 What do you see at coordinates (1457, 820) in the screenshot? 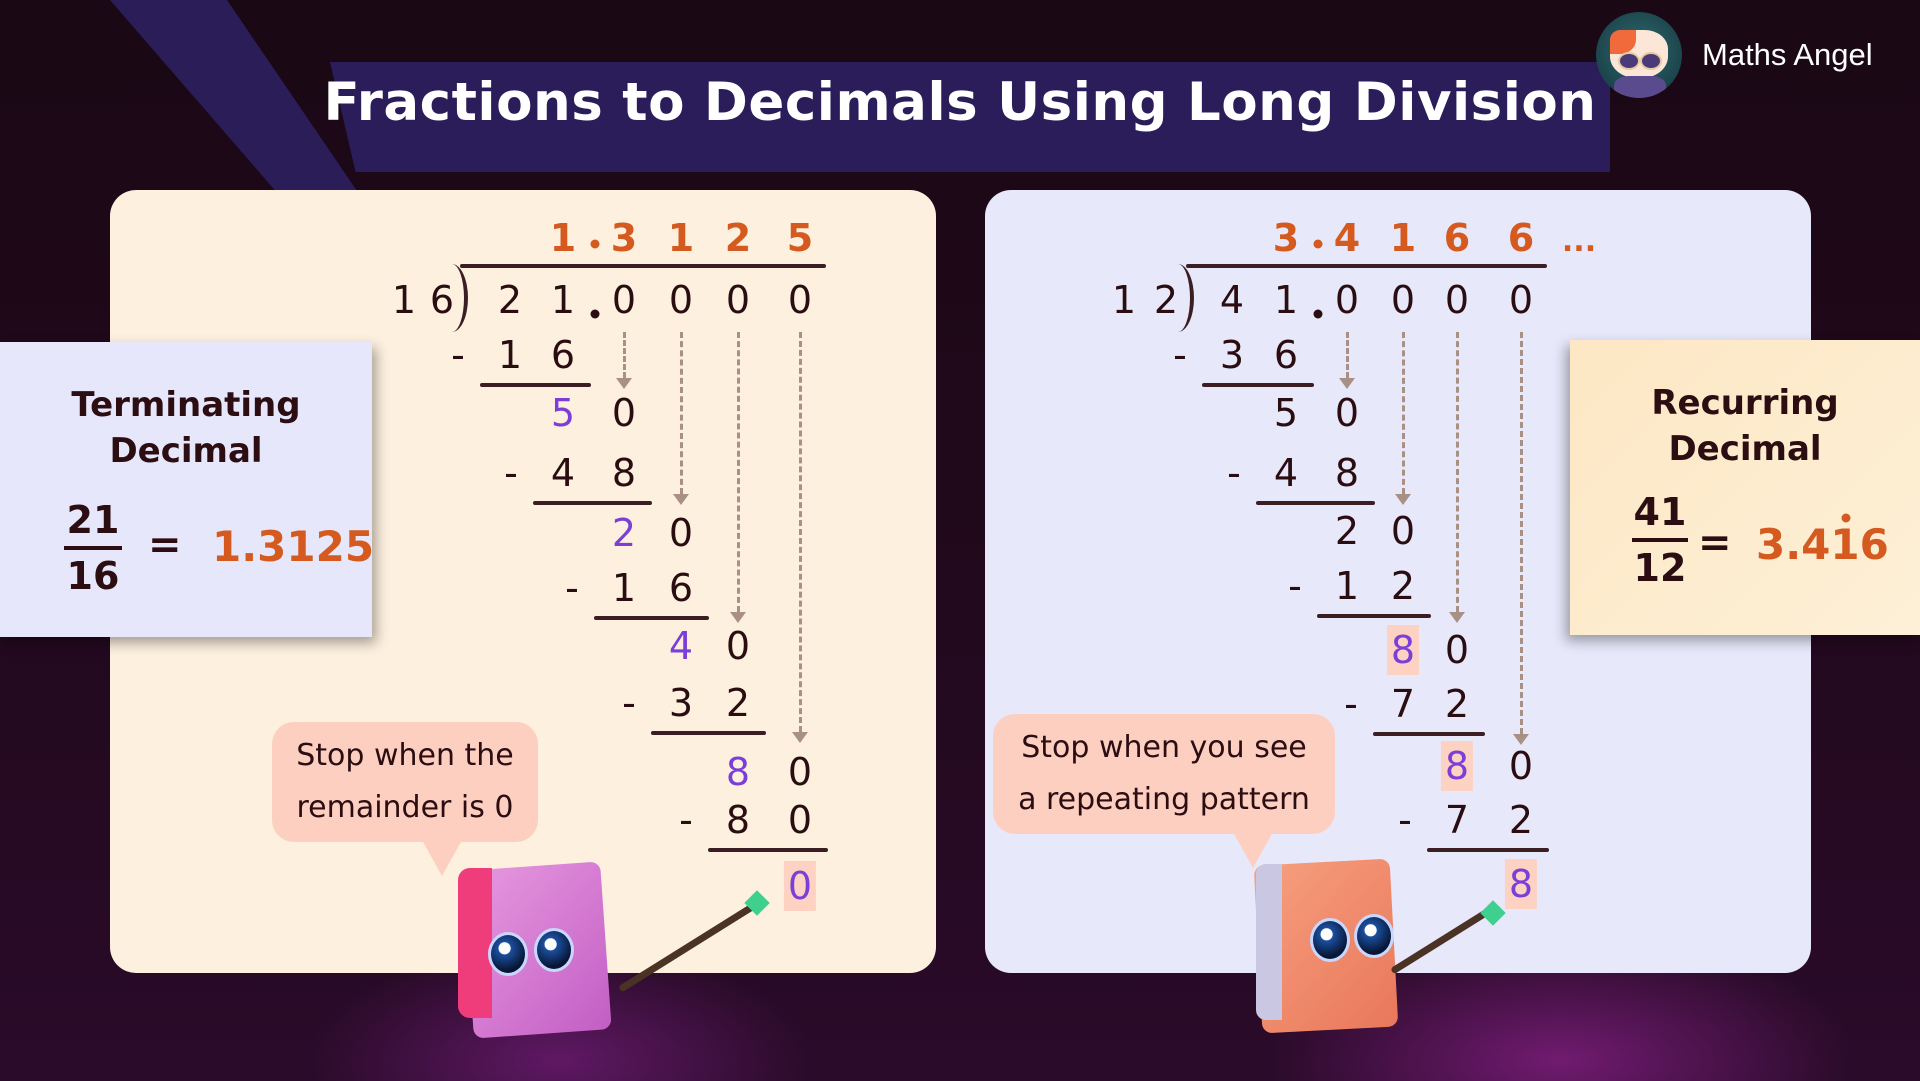
I see `step-digit: 7` at bounding box center [1457, 820].